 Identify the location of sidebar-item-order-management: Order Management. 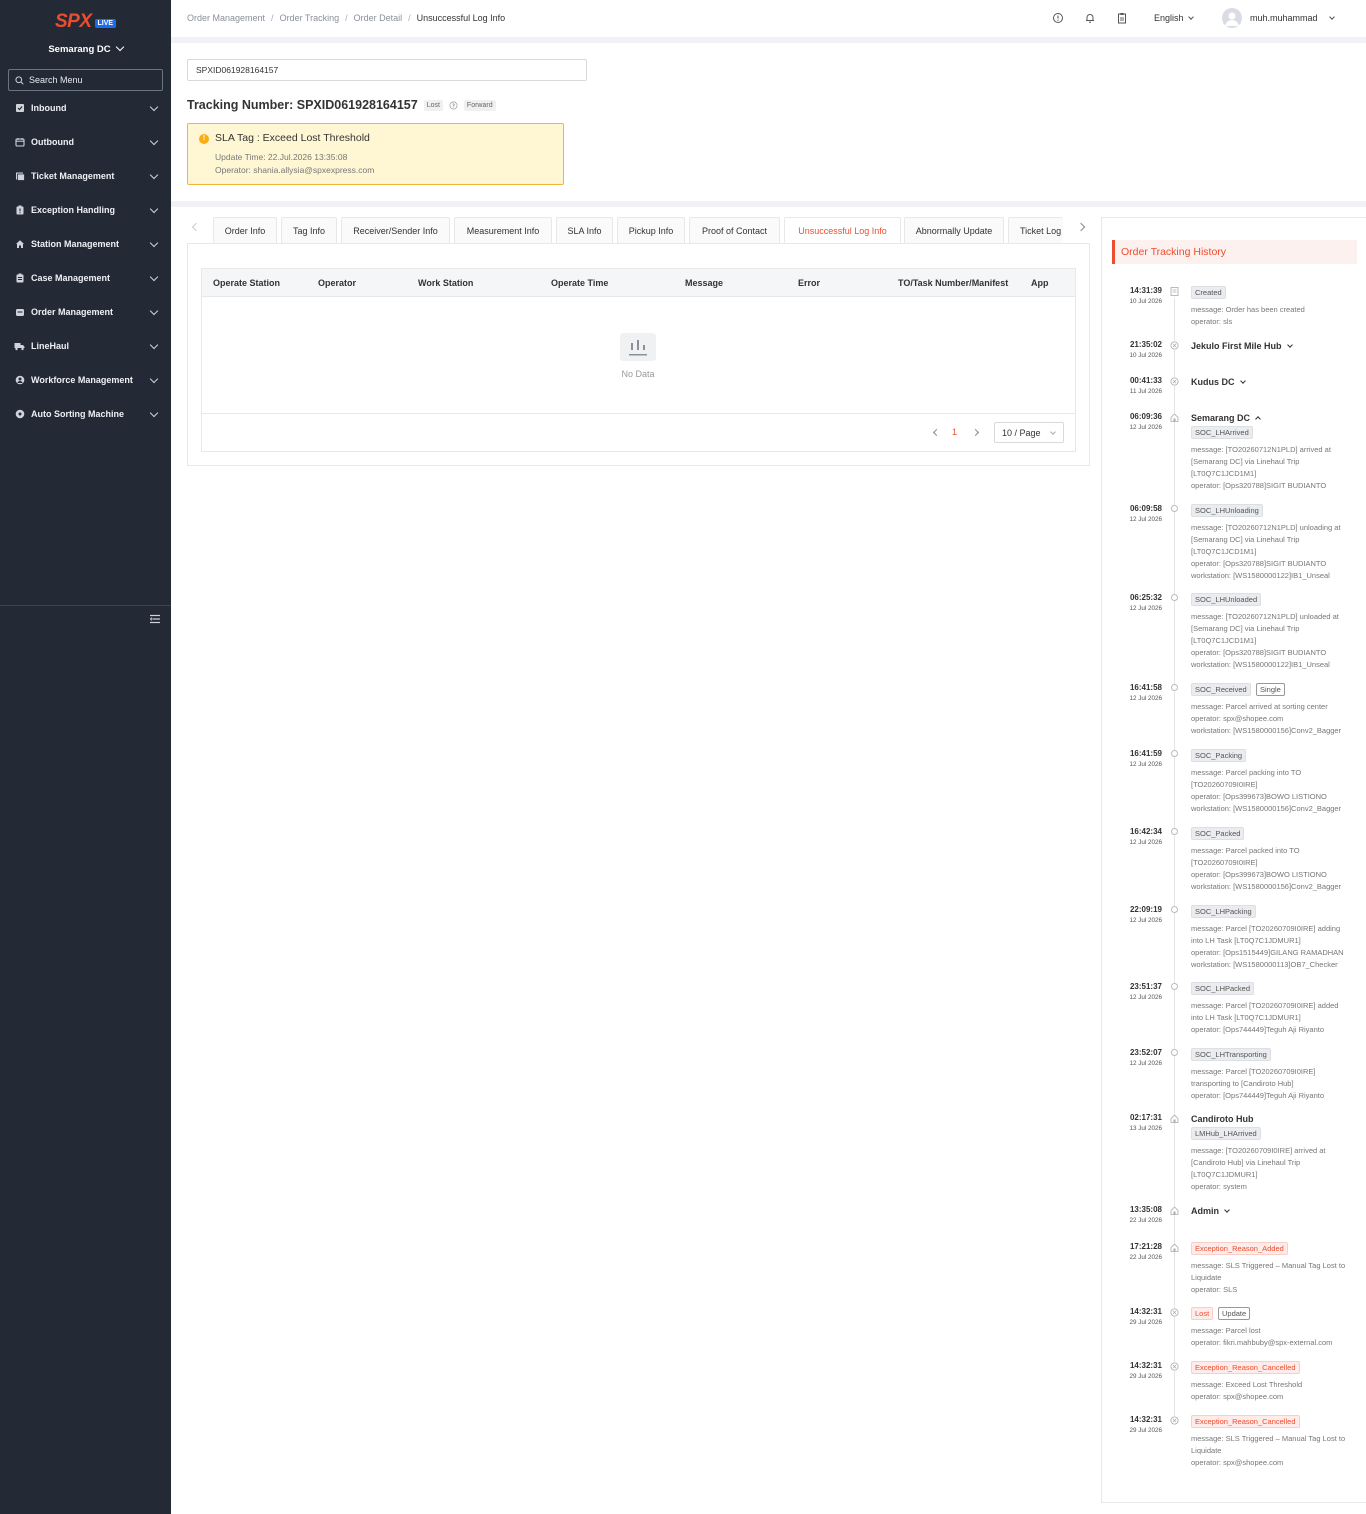
(85, 312).